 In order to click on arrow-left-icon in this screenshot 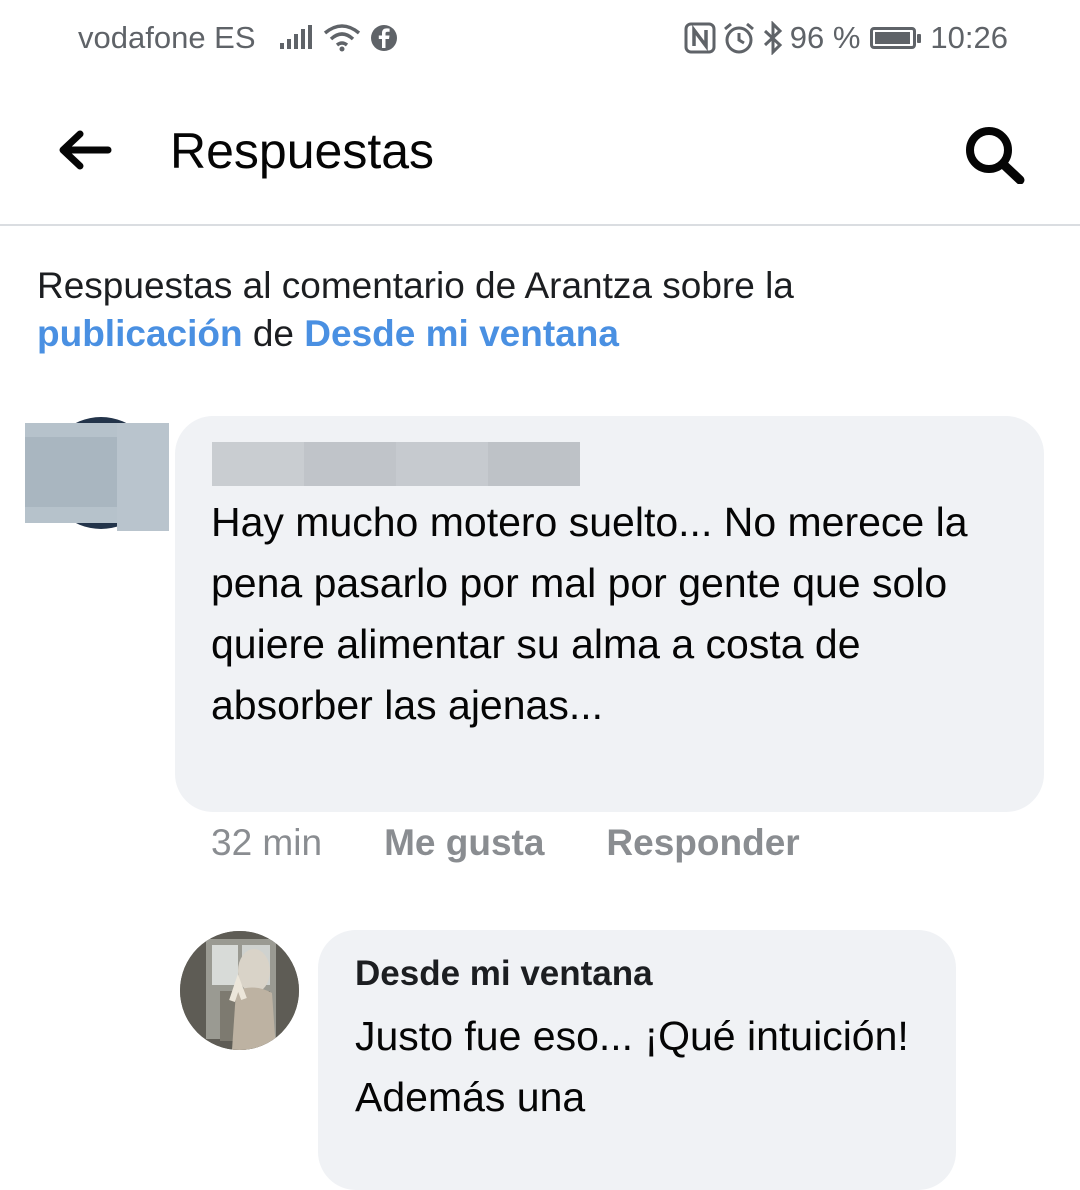, I will do `click(84, 150)`.